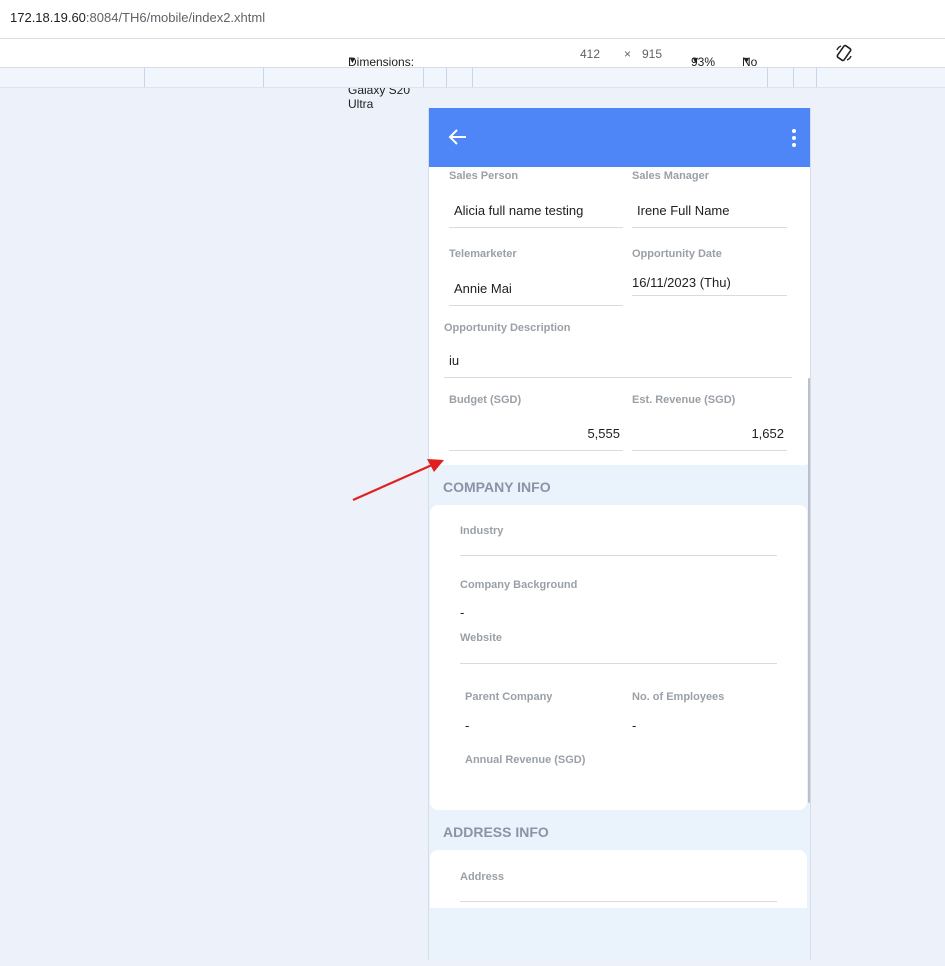  What do you see at coordinates (684, 400) in the screenshot?
I see `est-revenue-label: Est. Revenue (SGD)` at bounding box center [684, 400].